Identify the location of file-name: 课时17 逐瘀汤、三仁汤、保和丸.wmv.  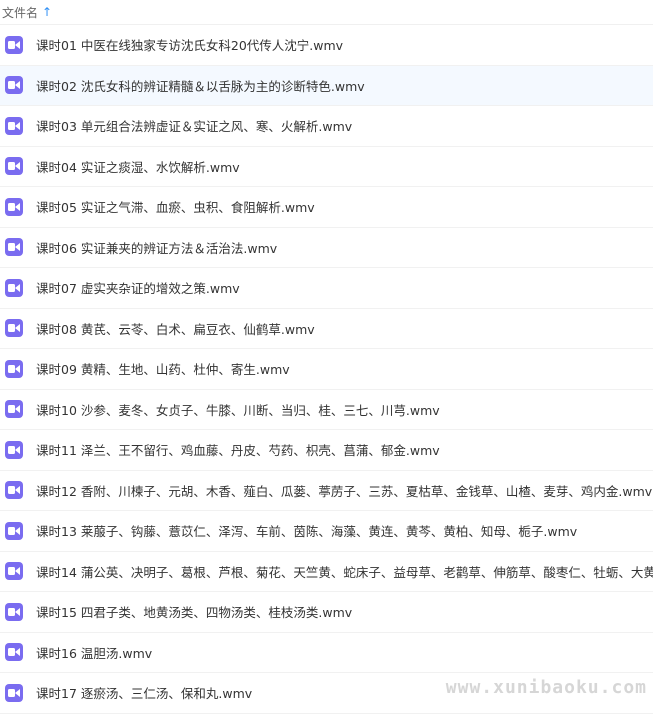
(144, 694).